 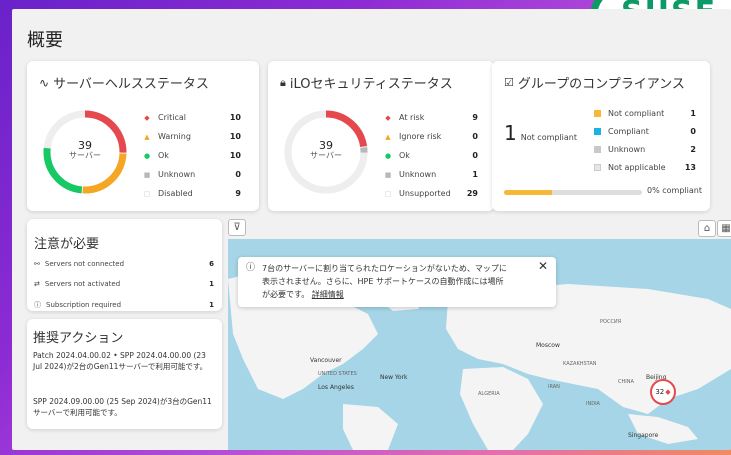 What do you see at coordinates (37, 284) in the screenshot?
I see `sync-icon: ⇄` at bounding box center [37, 284].